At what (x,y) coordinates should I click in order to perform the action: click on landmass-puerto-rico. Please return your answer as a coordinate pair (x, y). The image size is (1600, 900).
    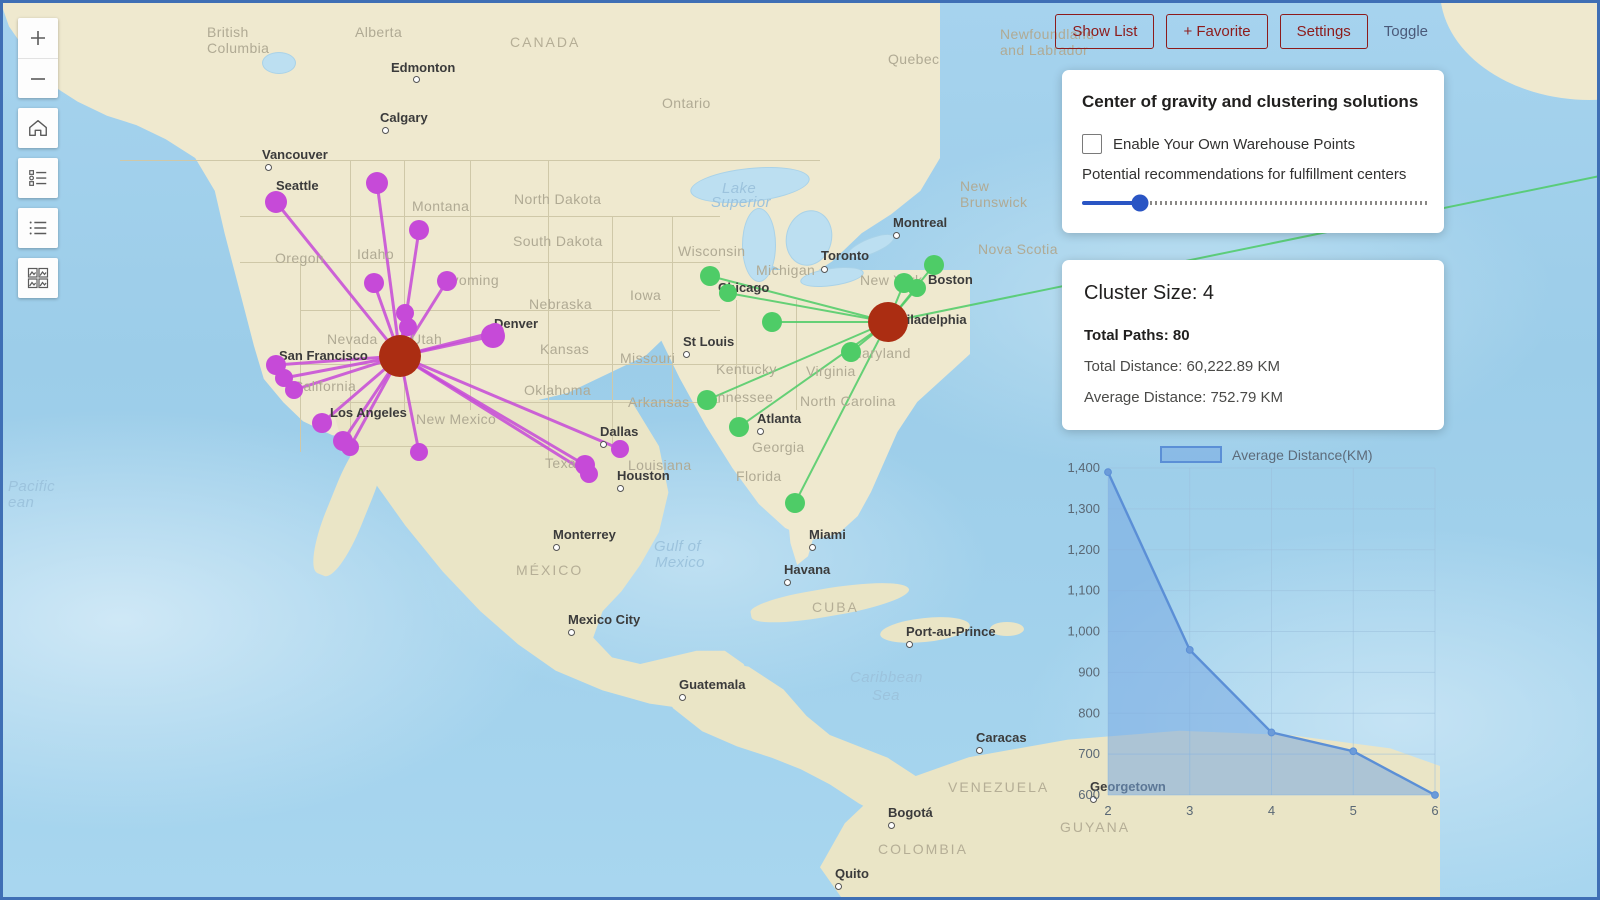
    Looking at the image, I should click on (1007, 629).